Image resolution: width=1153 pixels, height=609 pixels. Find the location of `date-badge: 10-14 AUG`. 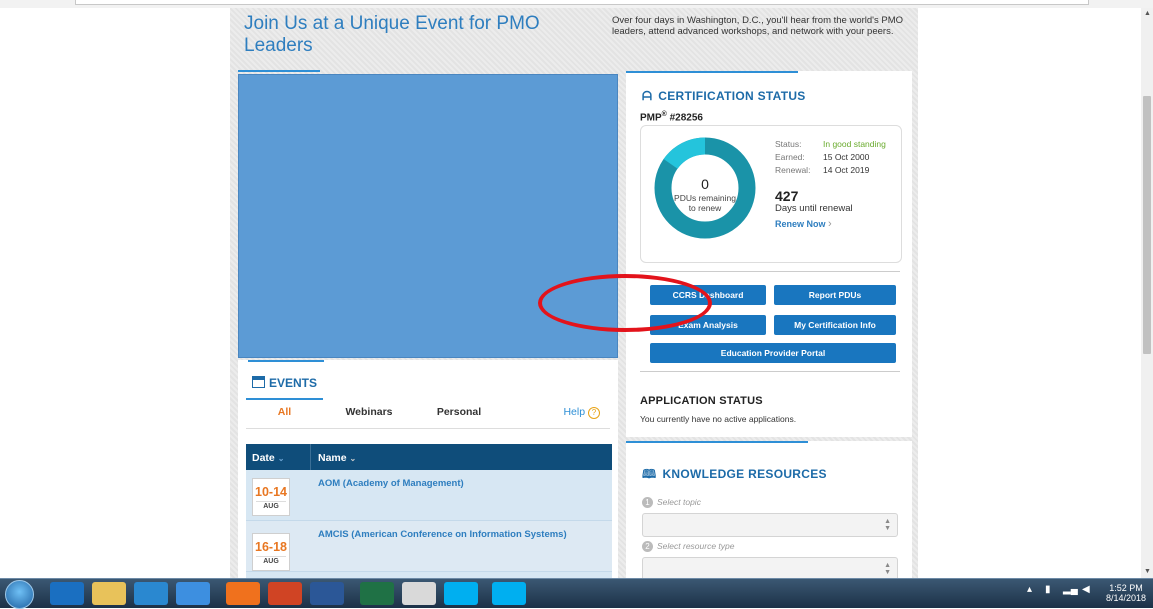

date-badge: 10-14 AUG is located at coordinates (271, 497).